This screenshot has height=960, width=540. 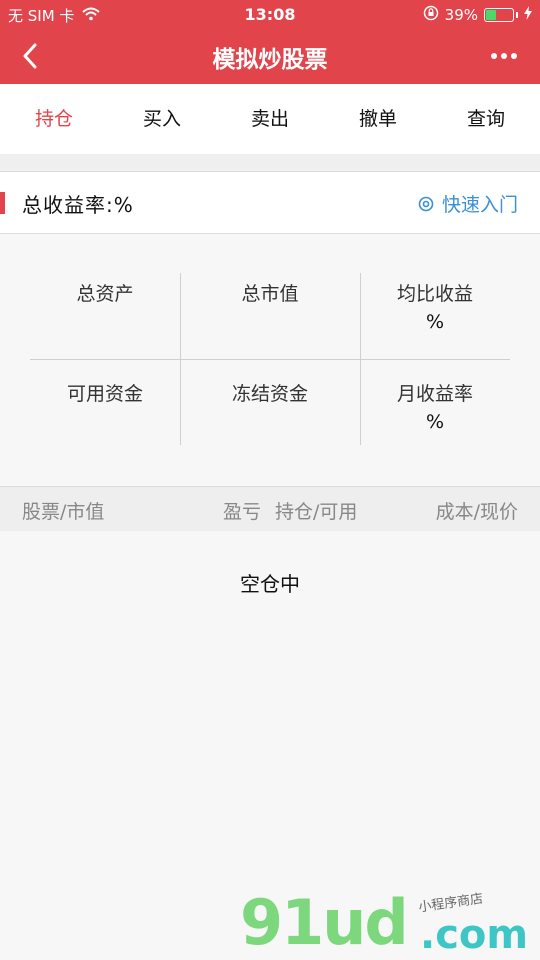 I want to click on rotation-lock-icon, so click(x=431, y=15).